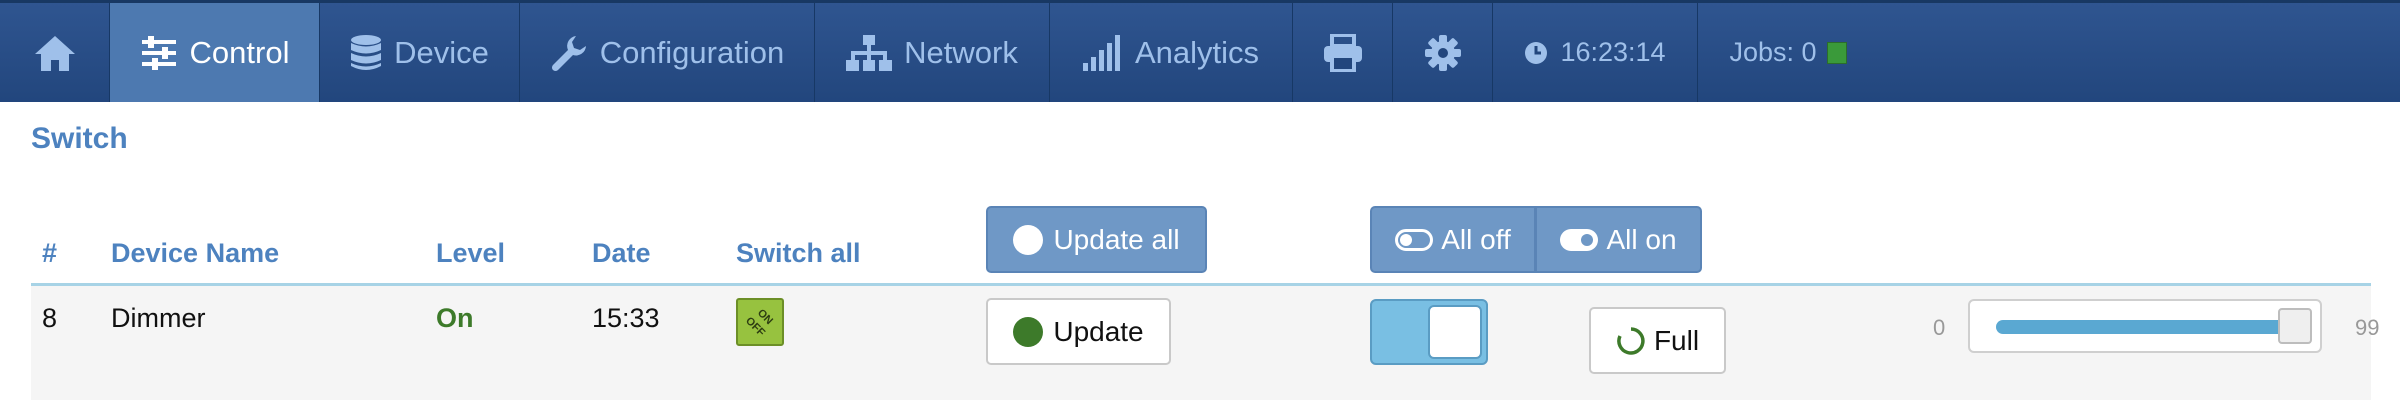  What do you see at coordinates (79, 138) in the screenshot?
I see `section-title: Switch` at bounding box center [79, 138].